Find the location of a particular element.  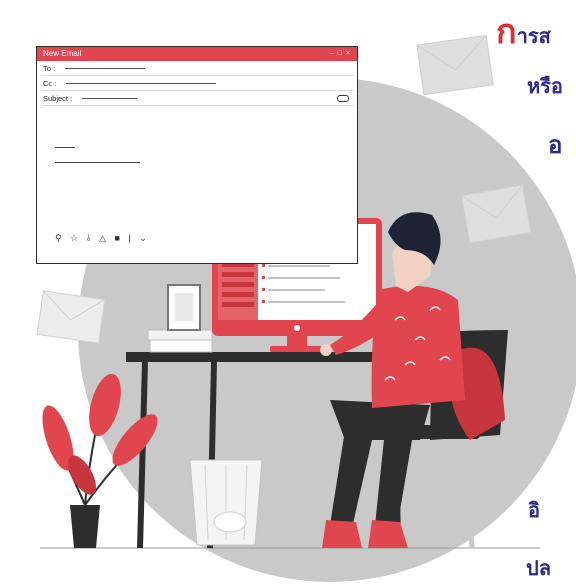

envelope-icon-top is located at coordinates (455, 65).